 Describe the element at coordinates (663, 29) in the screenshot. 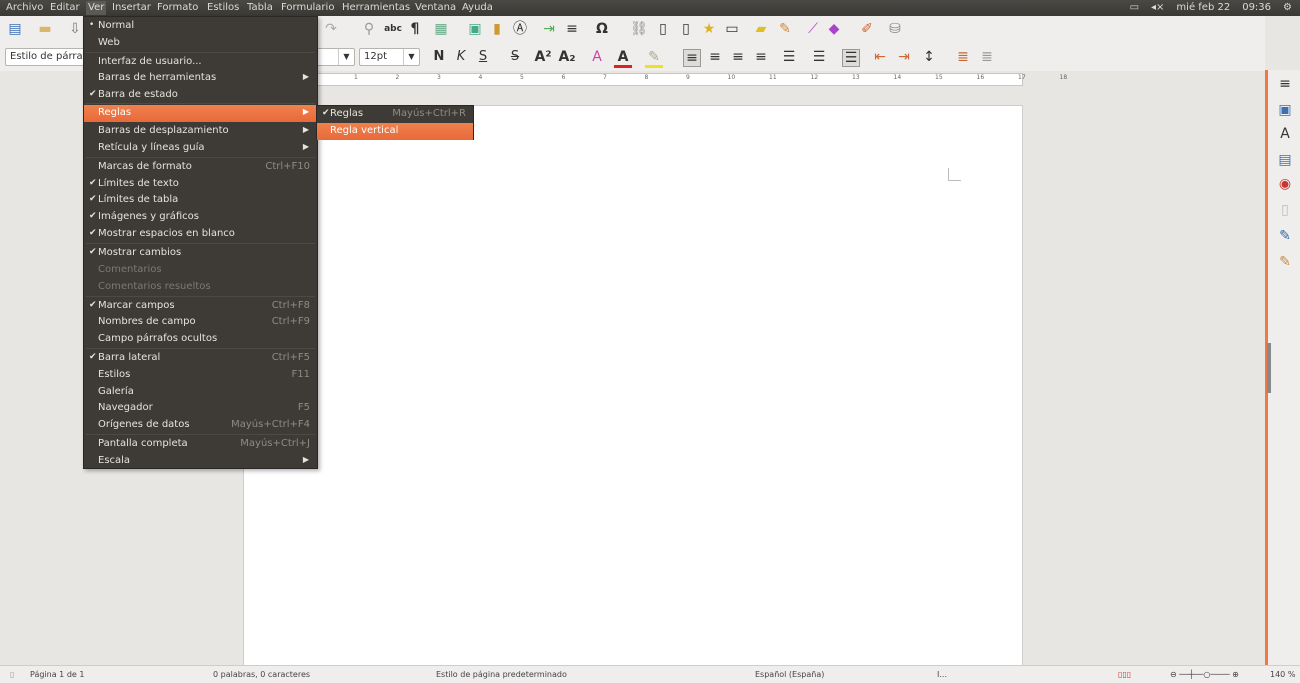

I see `footnote-icon: ▯` at that location.